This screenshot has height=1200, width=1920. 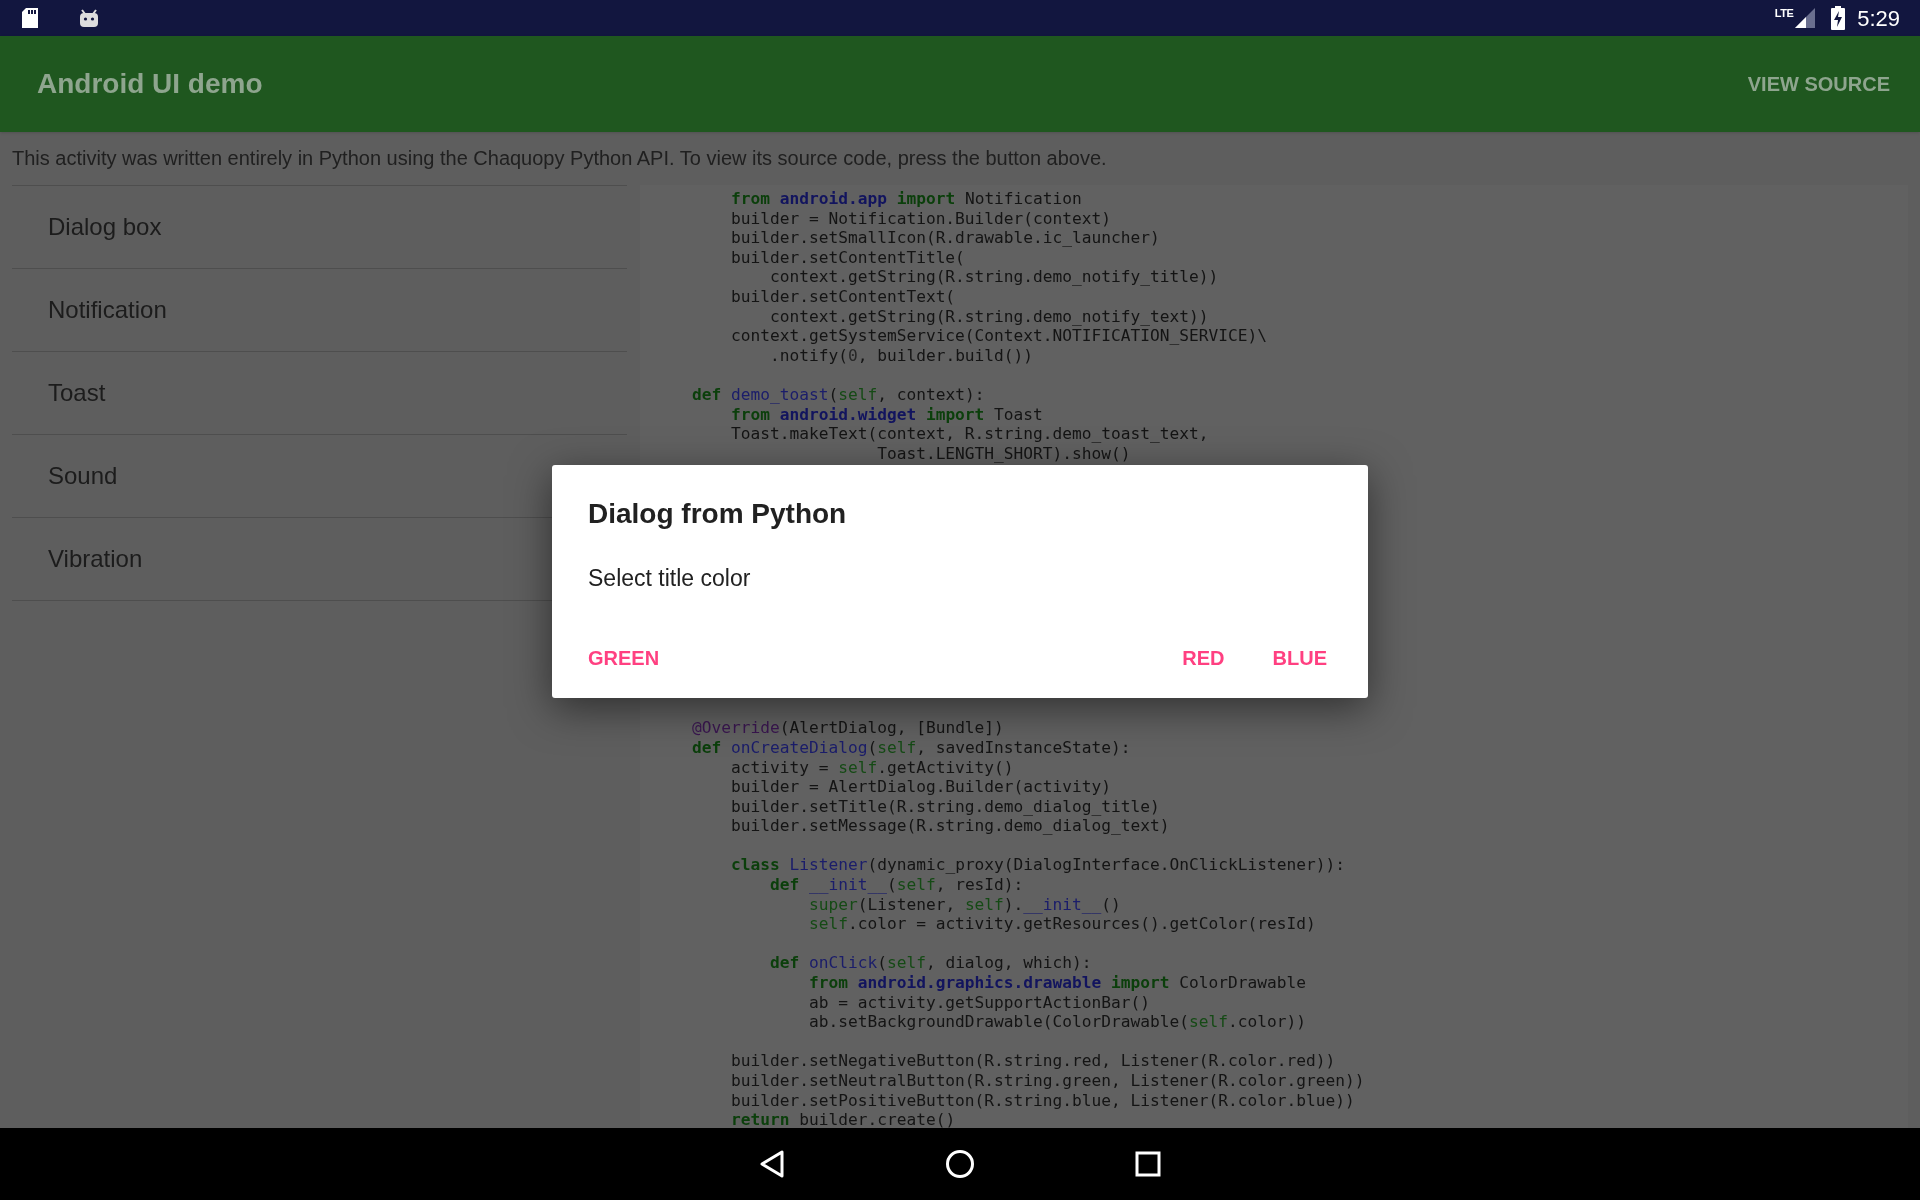 I want to click on code-line: from android.graphics.drawable import ColorDrawable, so click(x=1056, y=983).